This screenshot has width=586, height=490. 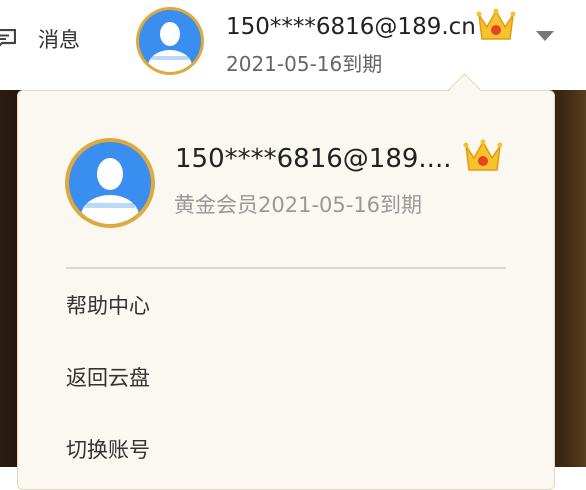 I want to click on expire-text: 2021-05-16到期, so click(x=304, y=64).